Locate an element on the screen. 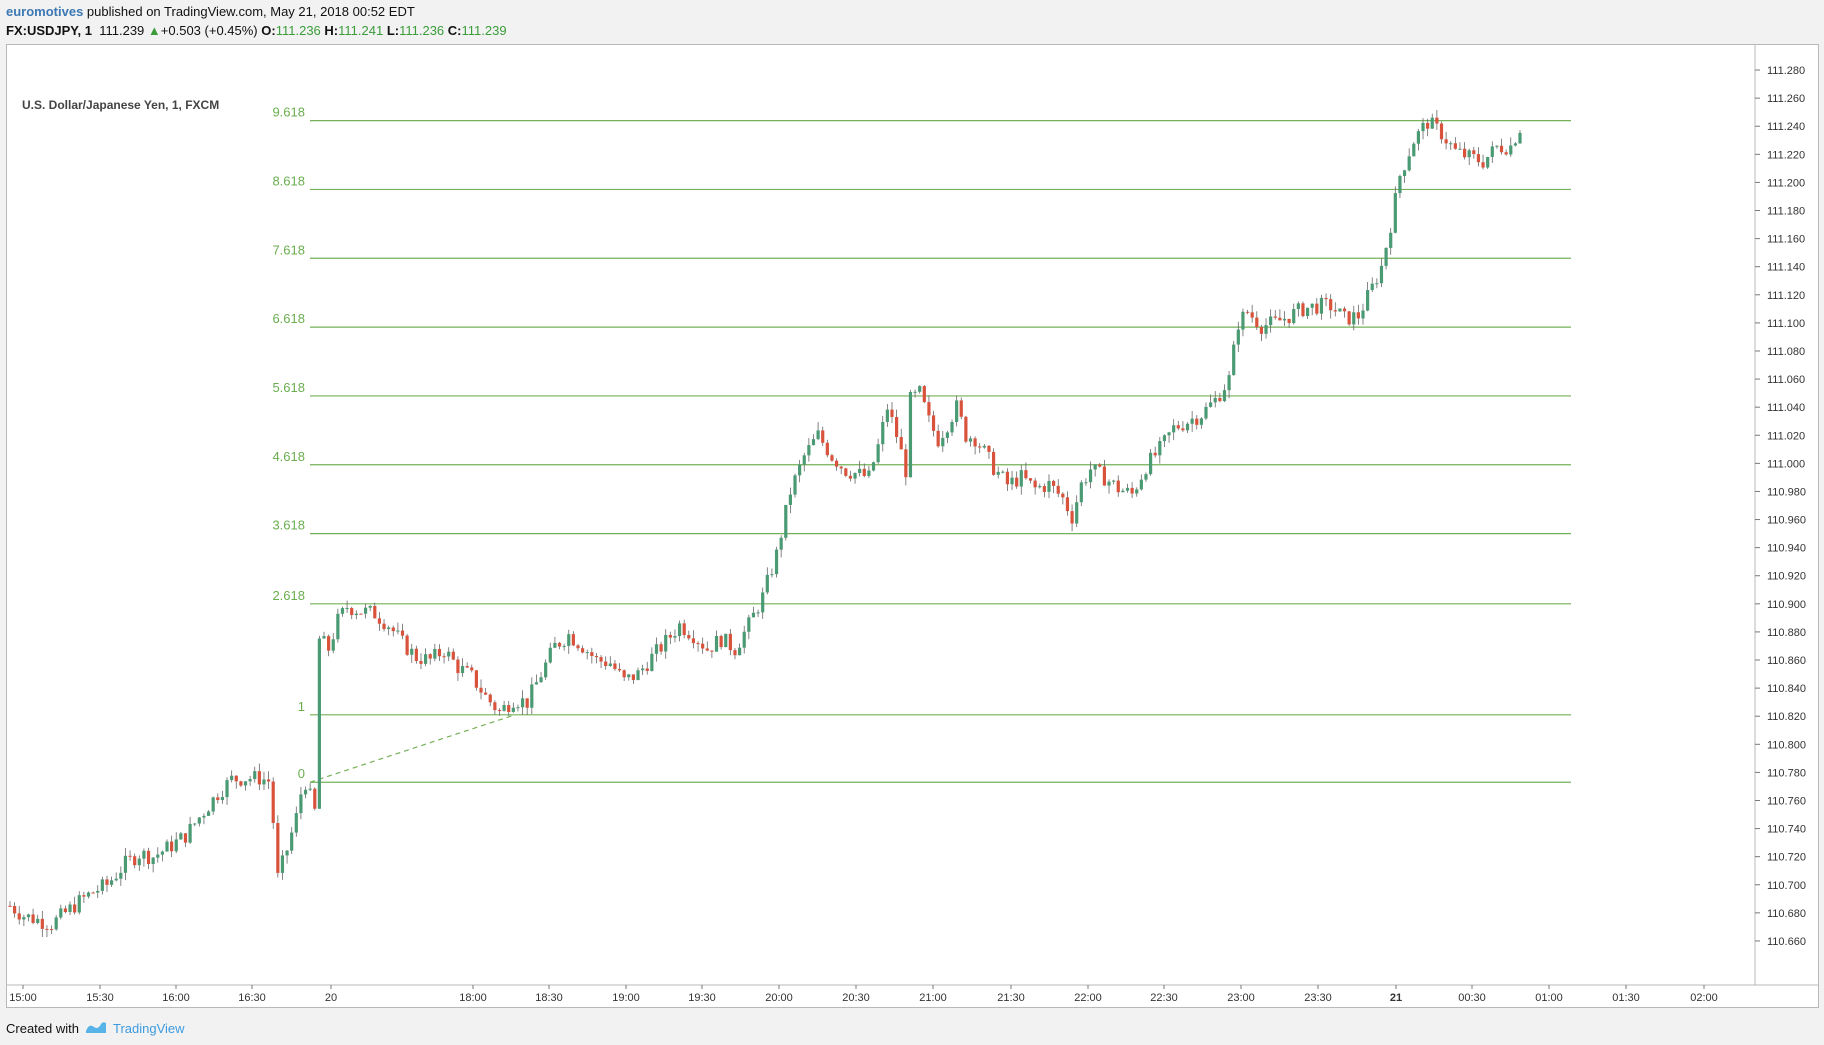 Image resolution: width=1824 pixels, height=1045 pixels. close-value: 111.239 is located at coordinates (484, 30).